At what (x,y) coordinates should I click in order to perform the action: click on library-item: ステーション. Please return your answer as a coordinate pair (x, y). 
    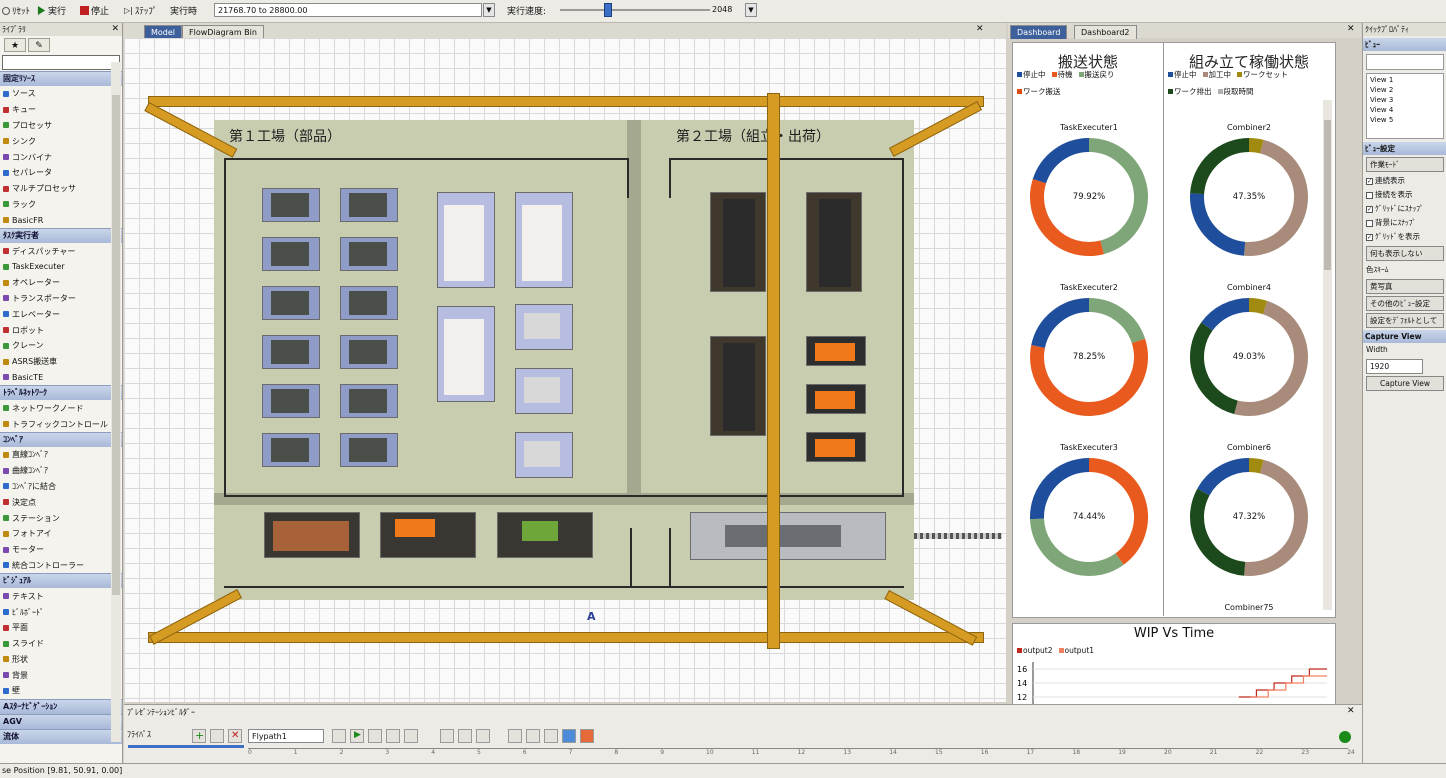
    Looking at the image, I should click on (61, 518).